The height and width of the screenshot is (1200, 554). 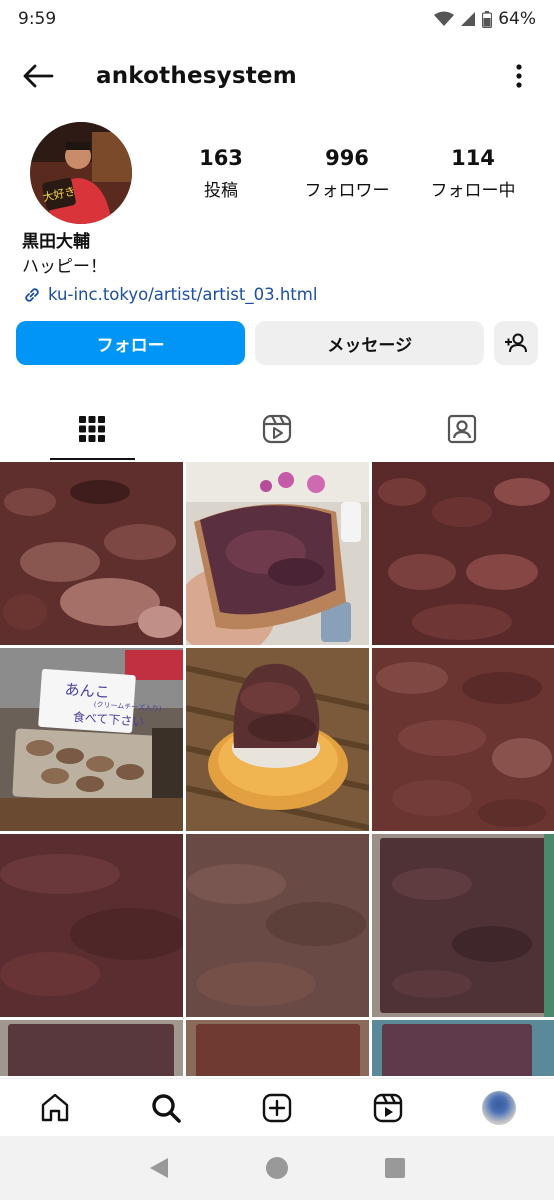 What do you see at coordinates (444, 18) in the screenshot?
I see `wifi-icon` at bounding box center [444, 18].